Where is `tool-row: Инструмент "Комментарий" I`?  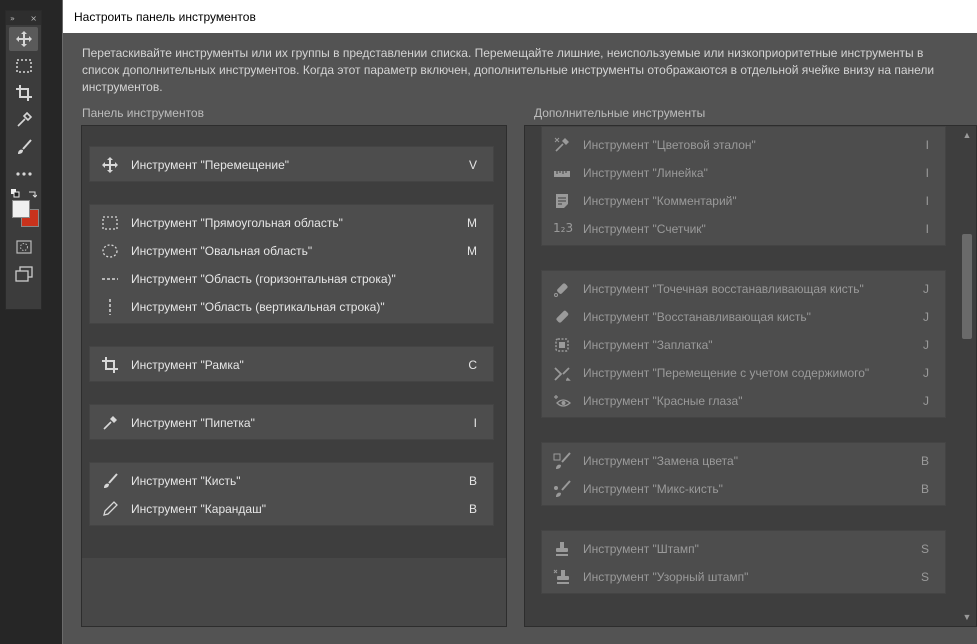
tool-row: Инструмент "Комментарий" I is located at coordinates (743, 201).